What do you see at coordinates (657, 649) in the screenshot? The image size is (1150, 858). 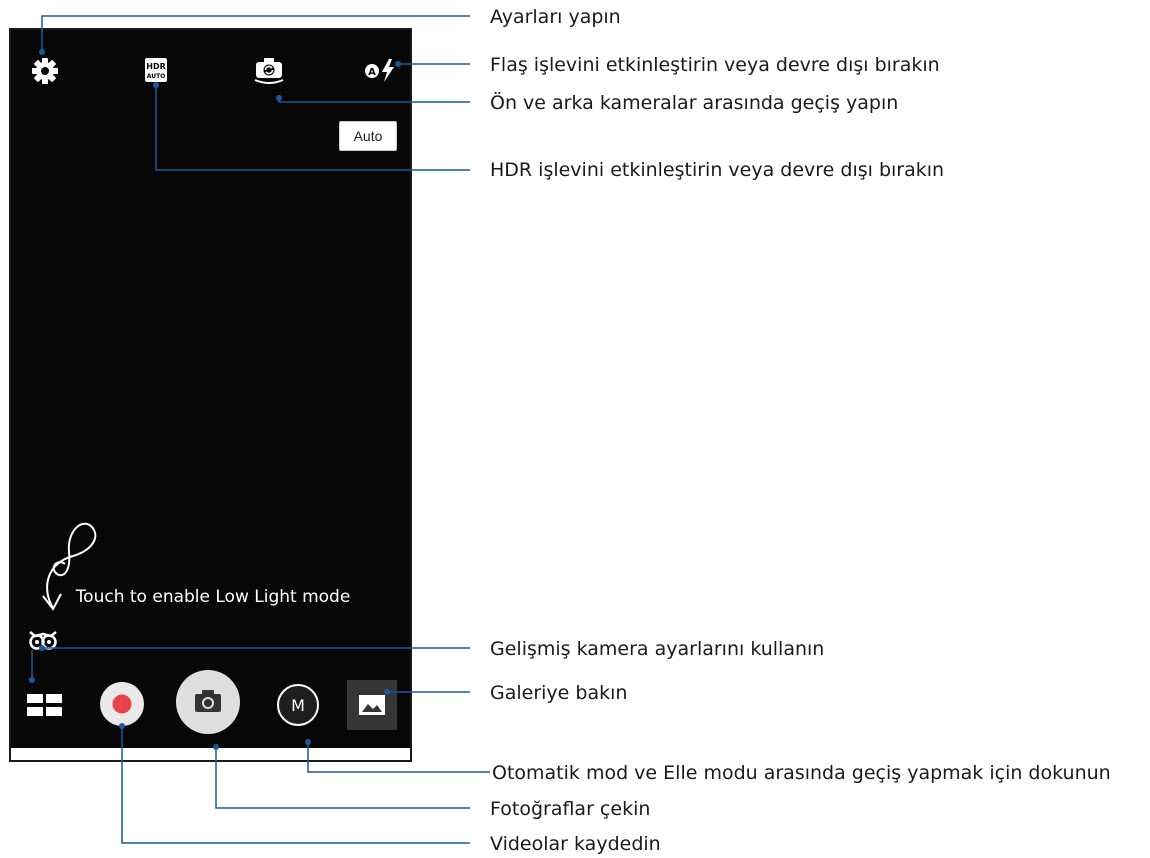 I see `callout-advanced: Gelişmiş kamera ayarlarını kullanın` at bounding box center [657, 649].